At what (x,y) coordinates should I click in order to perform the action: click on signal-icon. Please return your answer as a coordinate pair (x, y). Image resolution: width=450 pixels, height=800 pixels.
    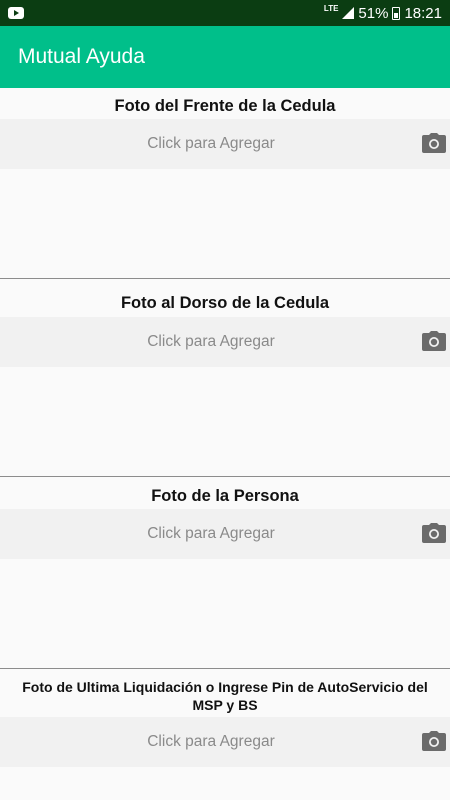
    Looking at the image, I should click on (348, 13).